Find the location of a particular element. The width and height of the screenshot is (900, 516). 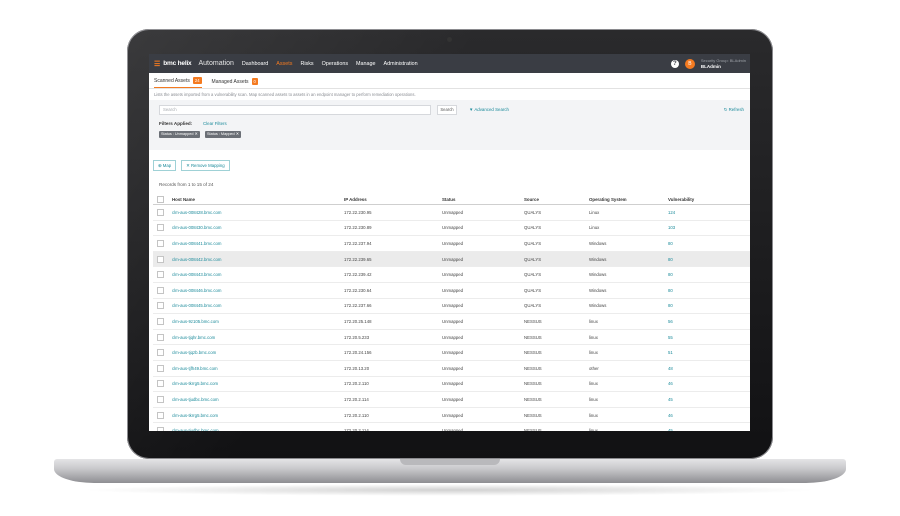

column-ip-address: IP Address is located at coordinates (393, 199).